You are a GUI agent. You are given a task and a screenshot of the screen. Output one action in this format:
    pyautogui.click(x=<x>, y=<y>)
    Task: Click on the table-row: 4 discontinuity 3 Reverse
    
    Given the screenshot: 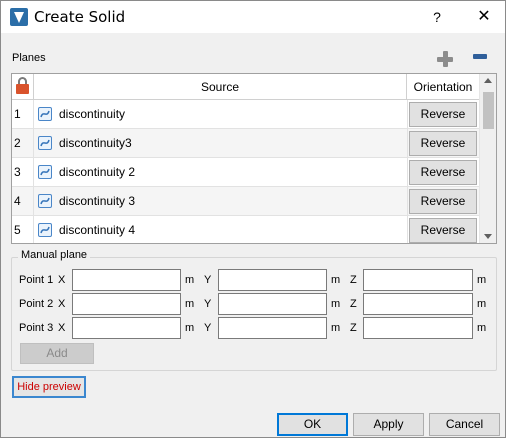 What is the action you would take?
    pyautogui.click(x=245, y=201)
    